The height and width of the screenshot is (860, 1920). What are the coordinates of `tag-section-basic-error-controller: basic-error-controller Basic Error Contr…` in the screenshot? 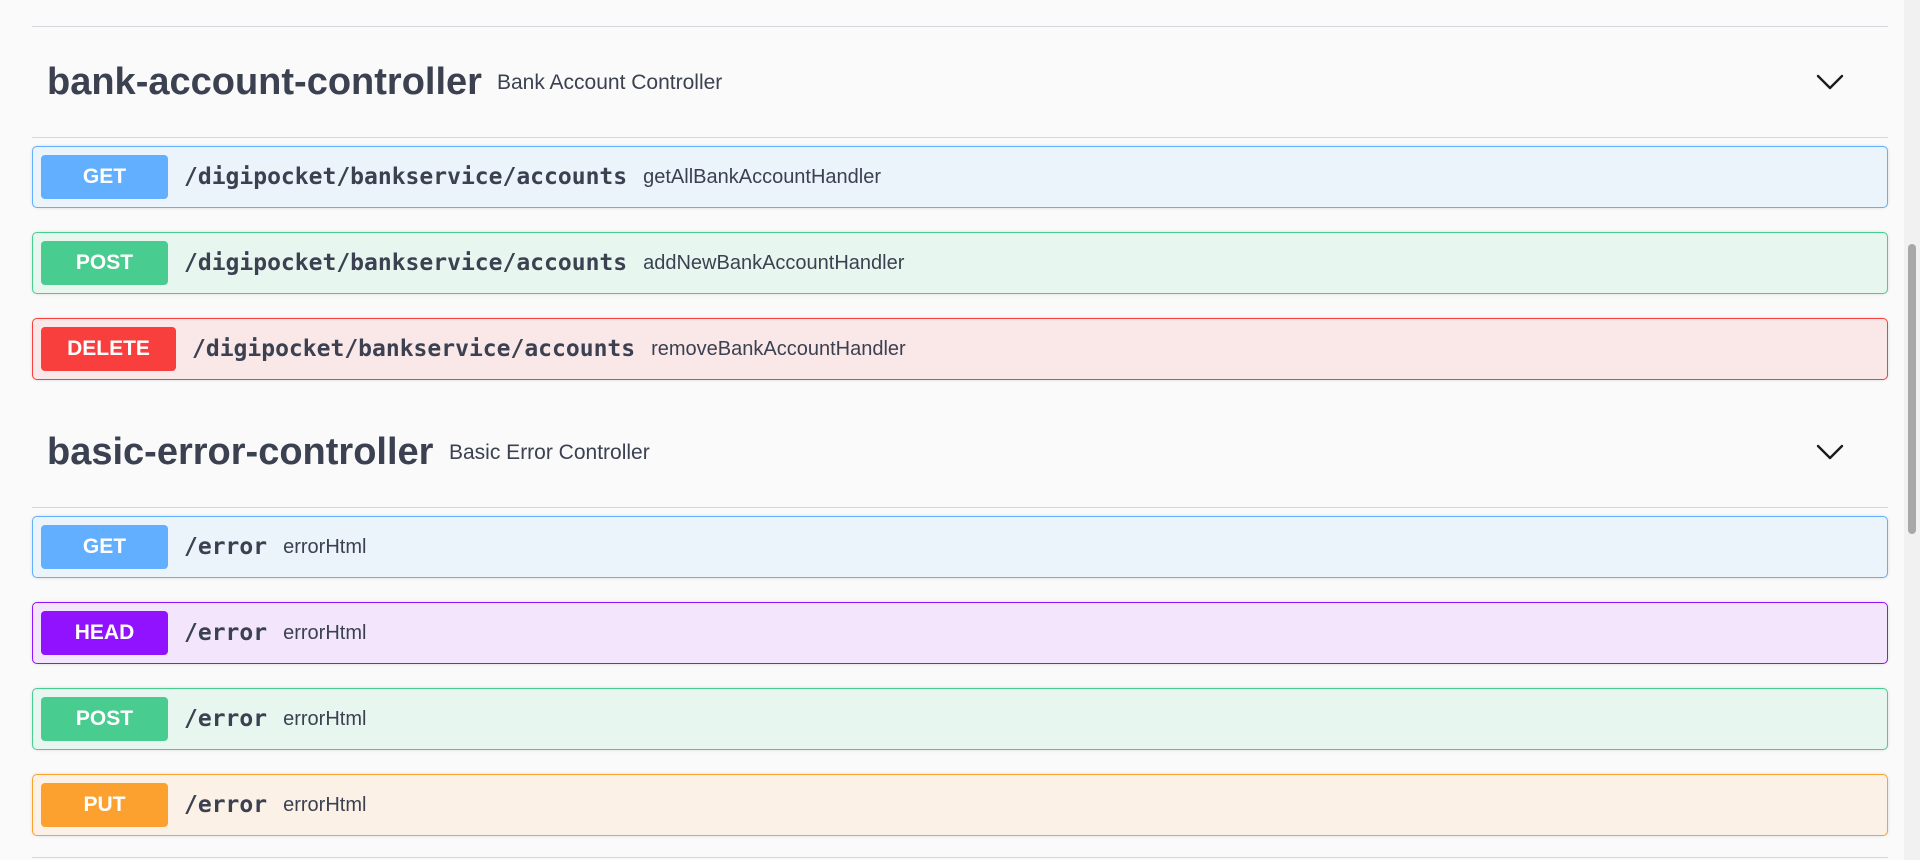 It's located at (960, 452).